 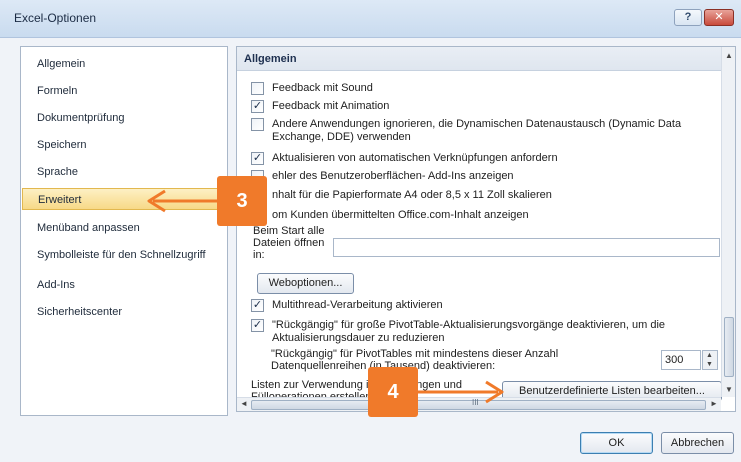 What do you see at coordinates (709, 364) in the screenshot?
I see `spin-down-icon: ▼` at bounding box center [709, 364].